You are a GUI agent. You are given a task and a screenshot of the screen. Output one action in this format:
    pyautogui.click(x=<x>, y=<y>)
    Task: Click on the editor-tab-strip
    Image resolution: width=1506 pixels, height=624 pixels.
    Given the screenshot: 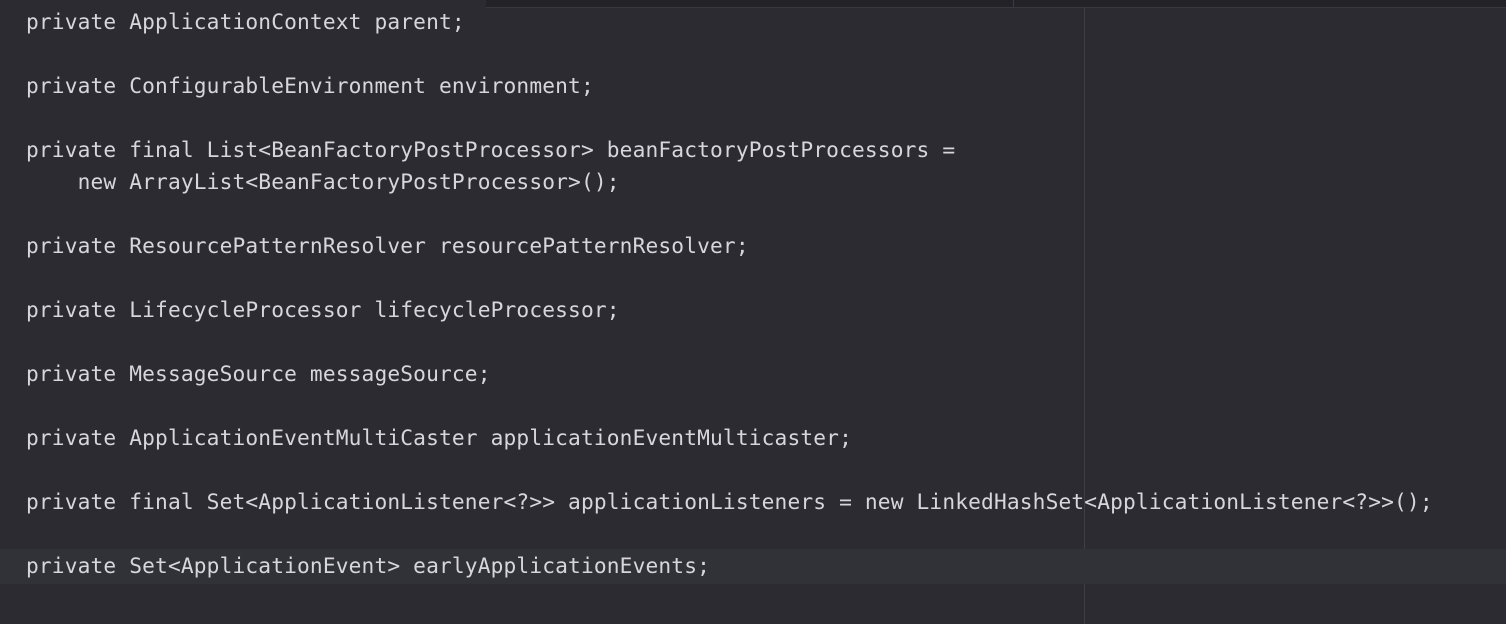 What is the action you would take?
    pyautogui.click(x=749, y=4)
    